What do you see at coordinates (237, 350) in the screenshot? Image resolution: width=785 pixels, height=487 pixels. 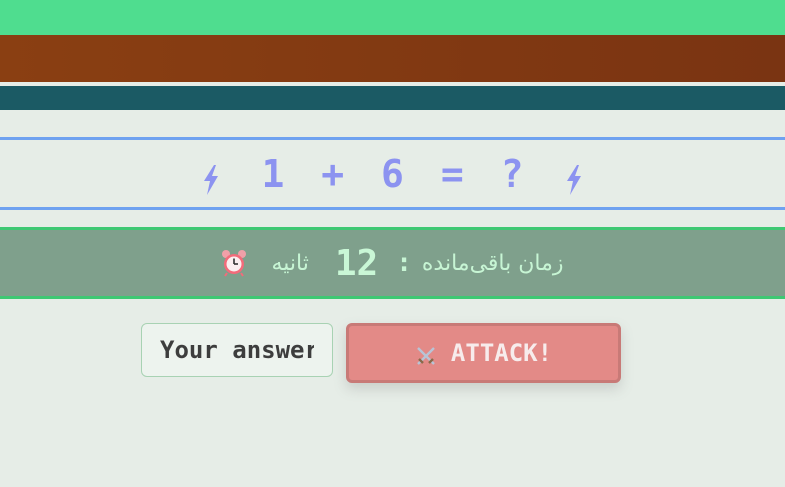 I see `answer-input` at bounding box center [237, 350].